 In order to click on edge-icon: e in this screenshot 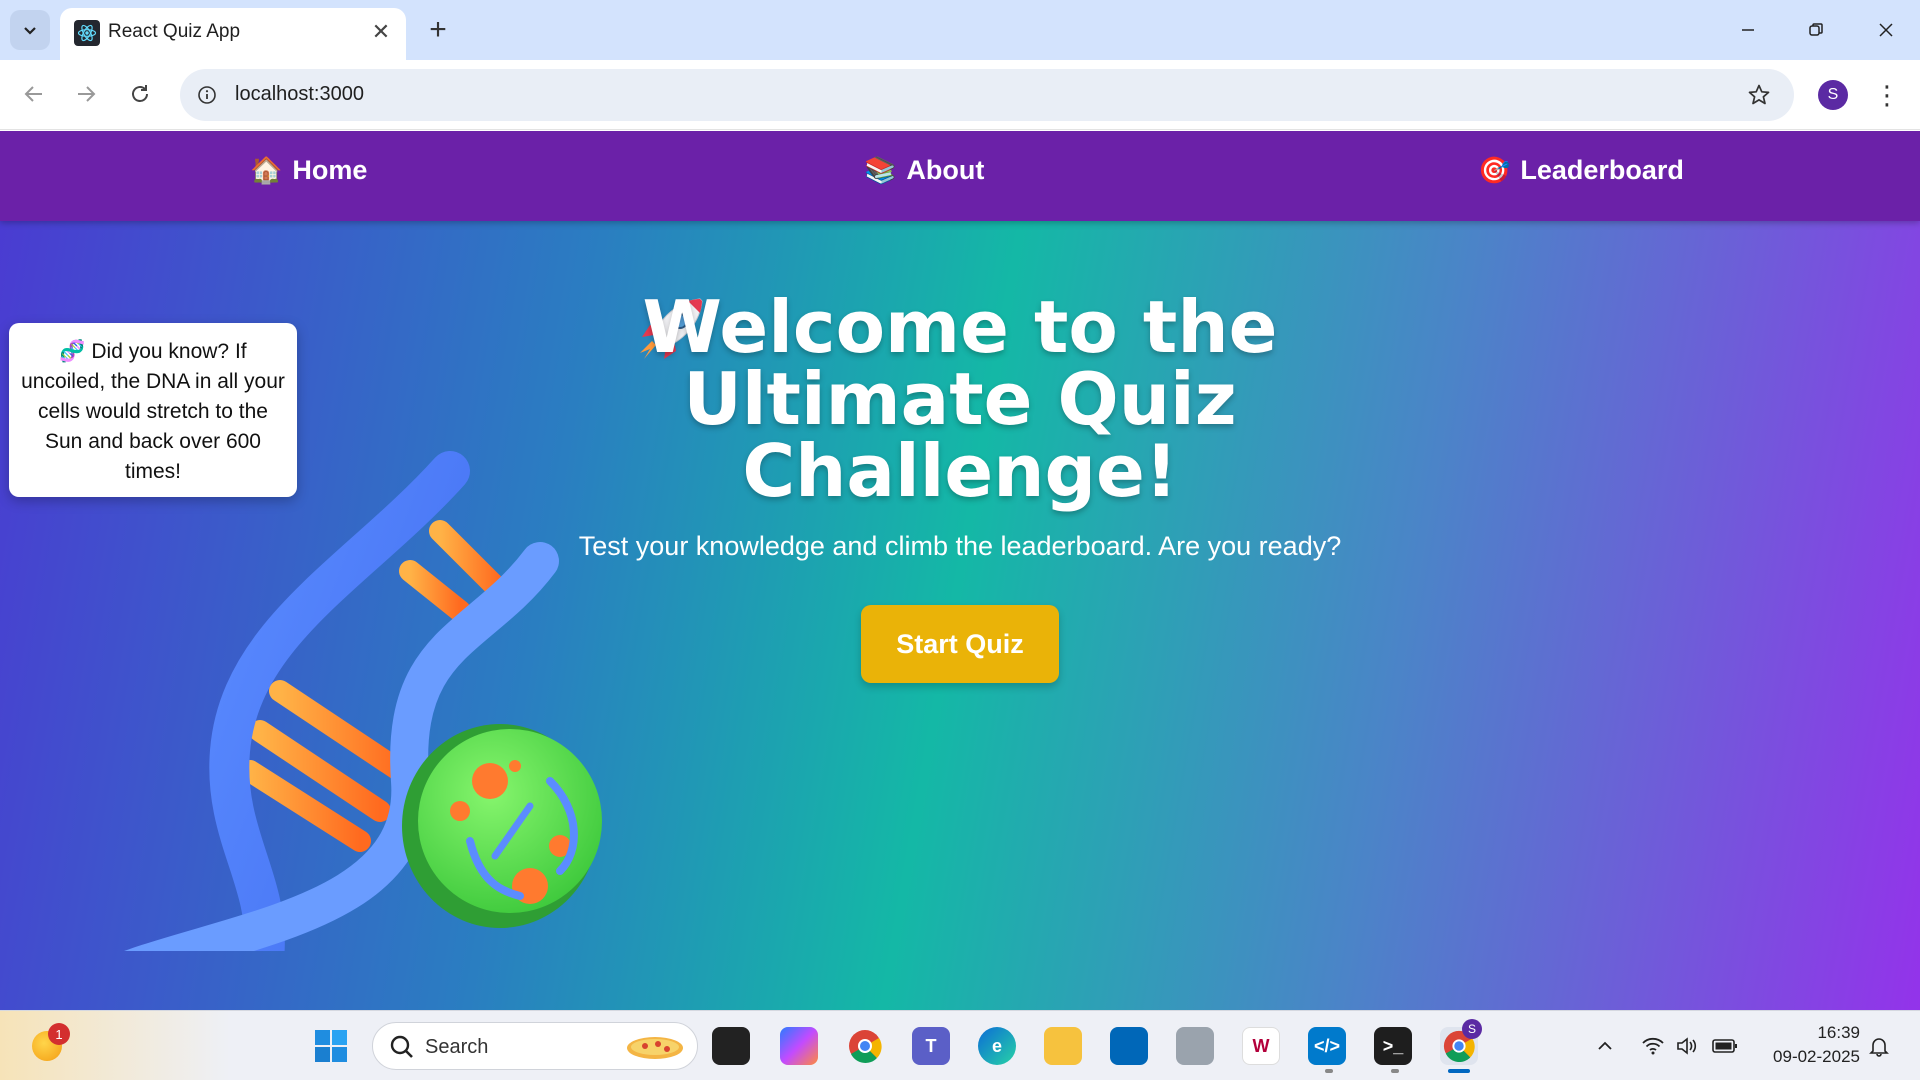, I will do `click(997, 1046)`.